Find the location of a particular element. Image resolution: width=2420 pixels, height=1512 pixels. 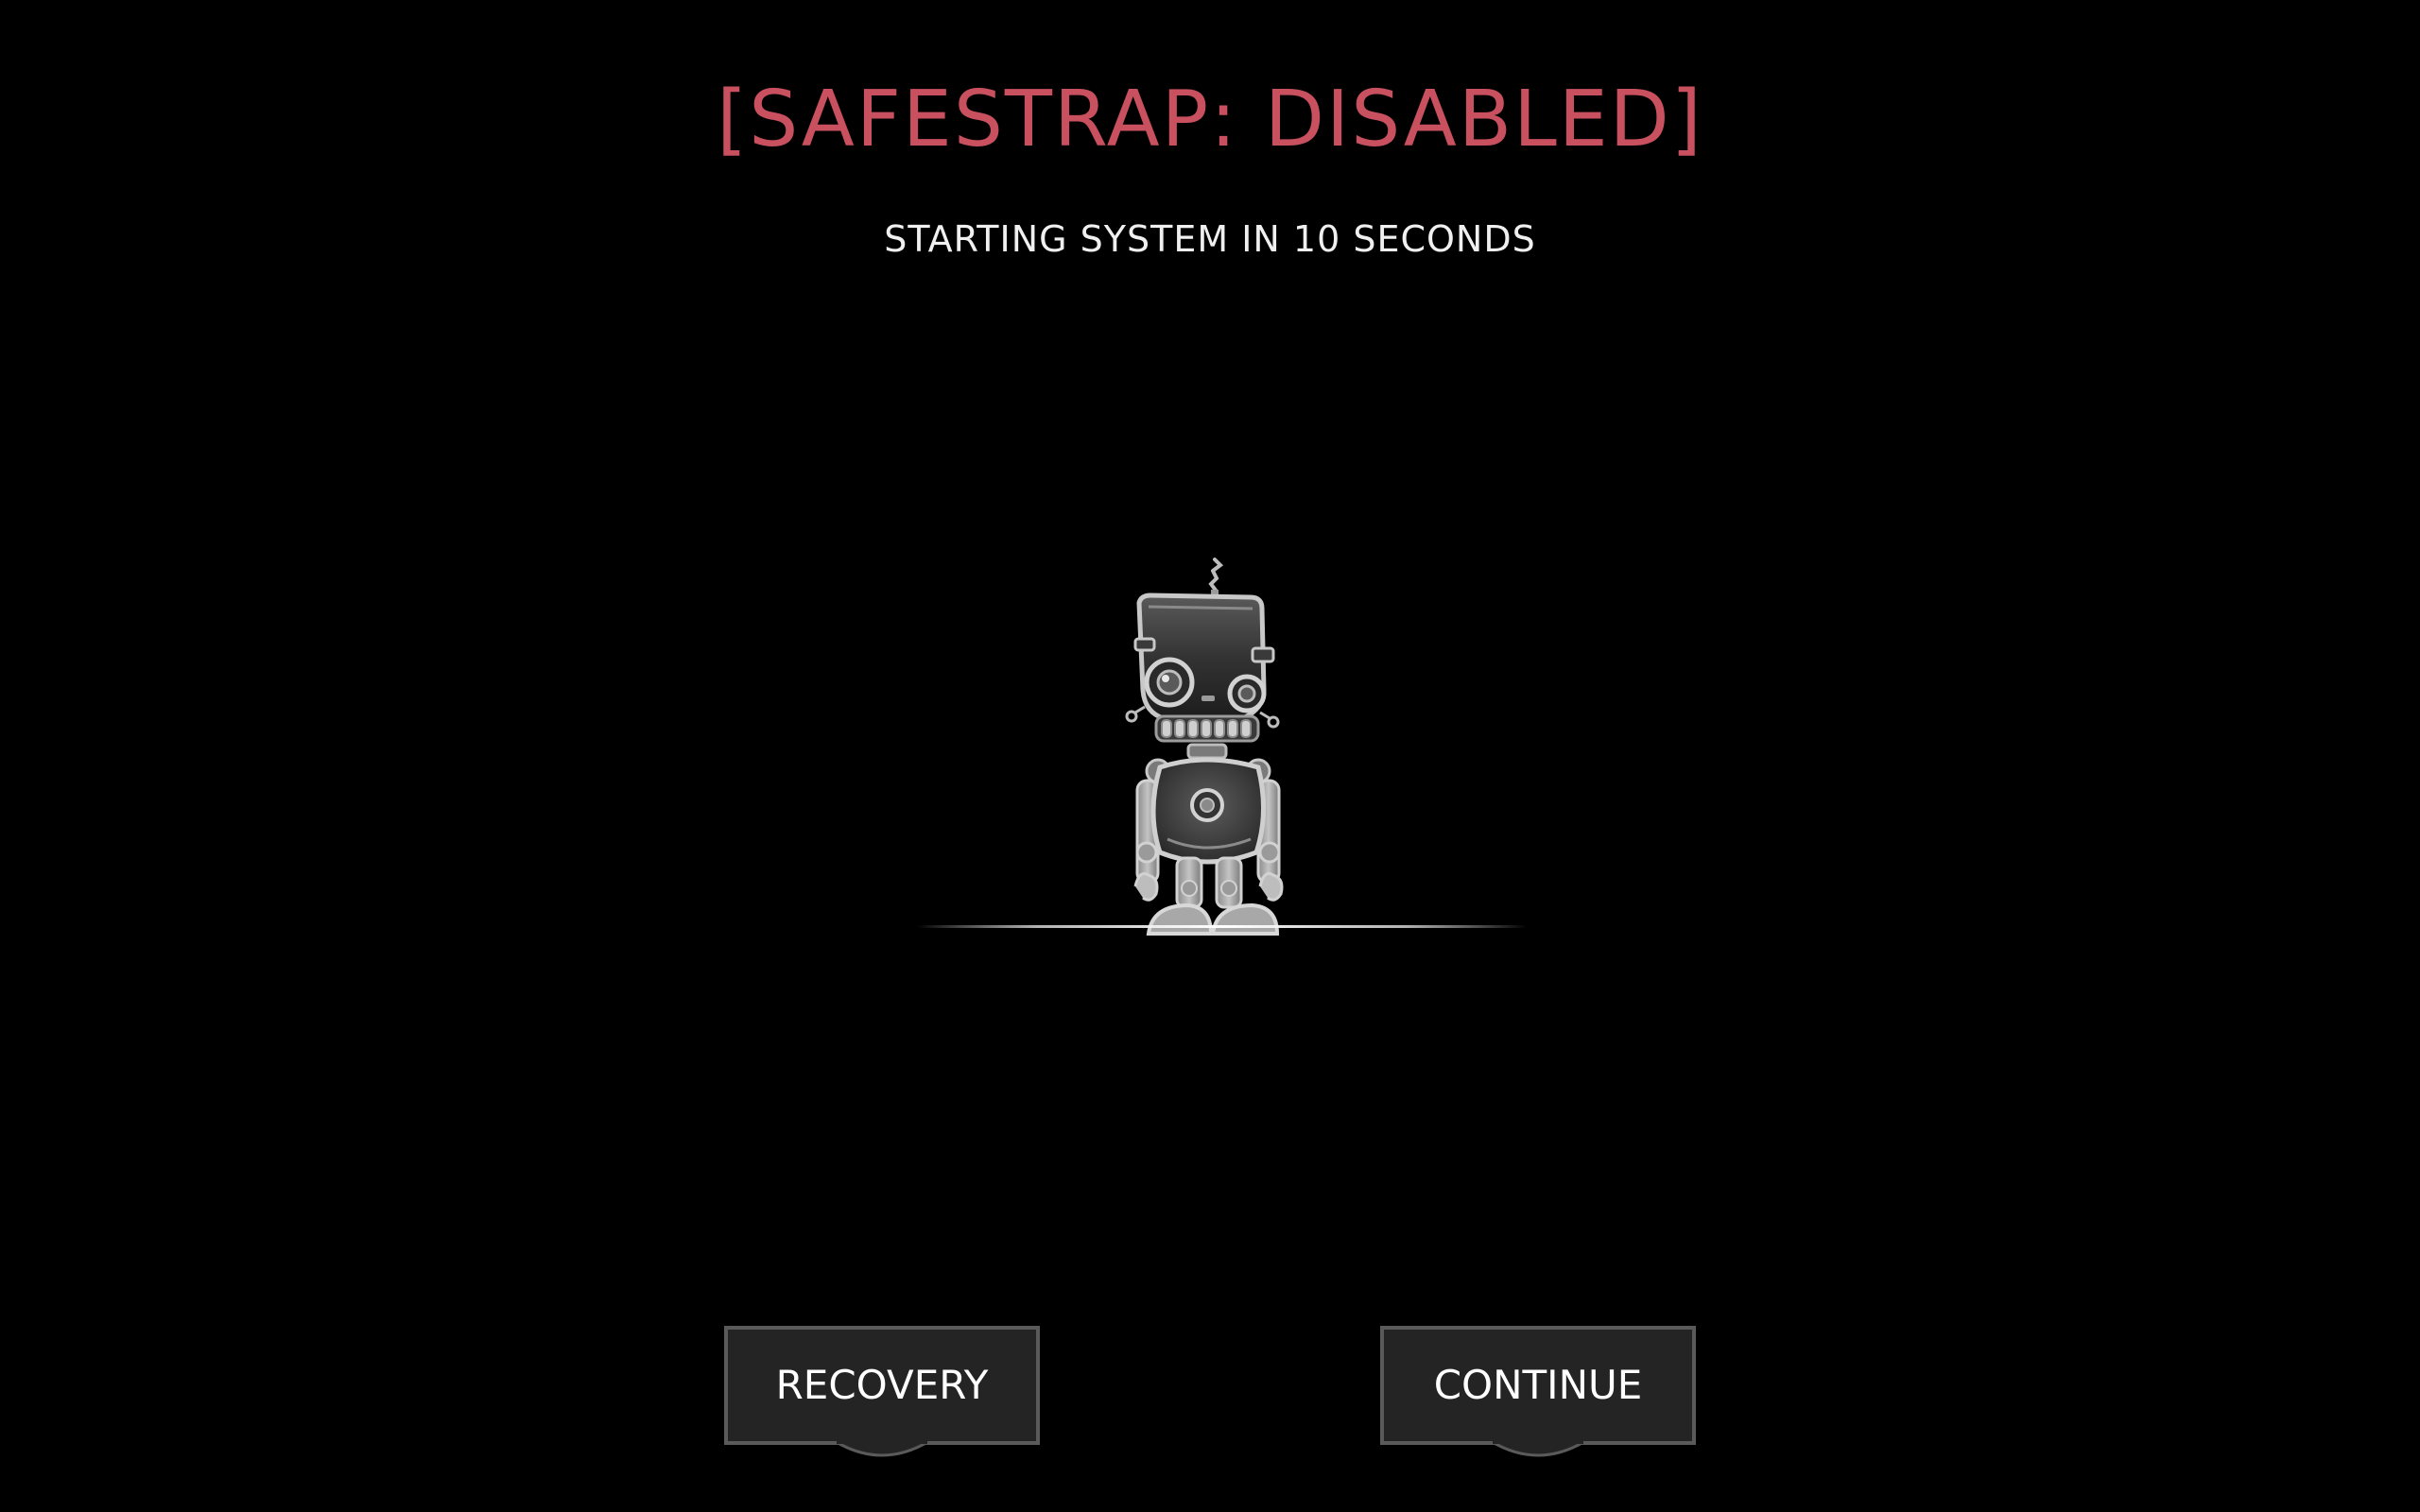

robot-icon is located at coordinates (1204, 747).